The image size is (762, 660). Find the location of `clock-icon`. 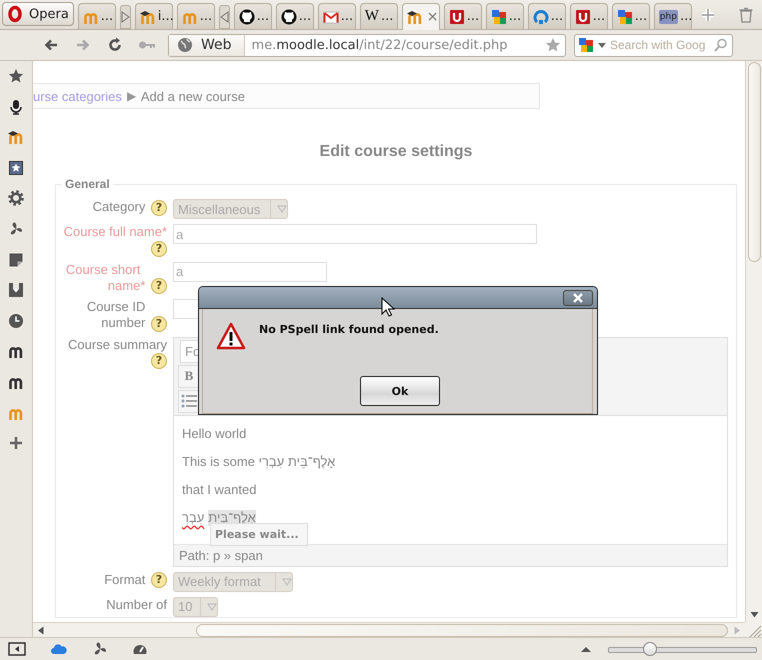

clock-icon is located at coordinates (16, 320).